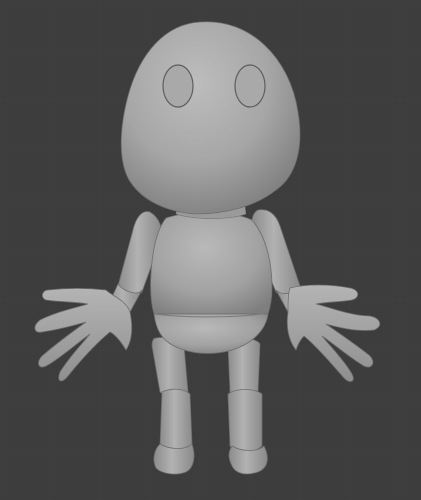  Describe the element at coordinates (248, 460) in the screenshot. I see `right-foot` at that location.